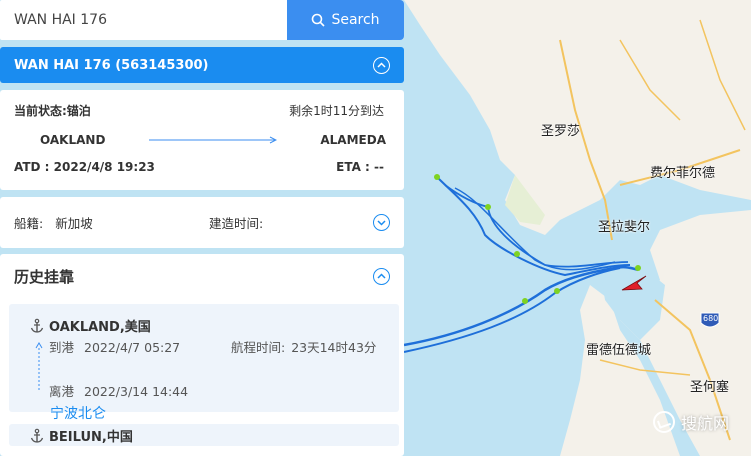 The height and width of the screenshot is (456, 751). What do you see at coordinates (683, 173) in the screenshot?
I see `city-label: 费尔菲尔德` at bounding box center [683, 173].